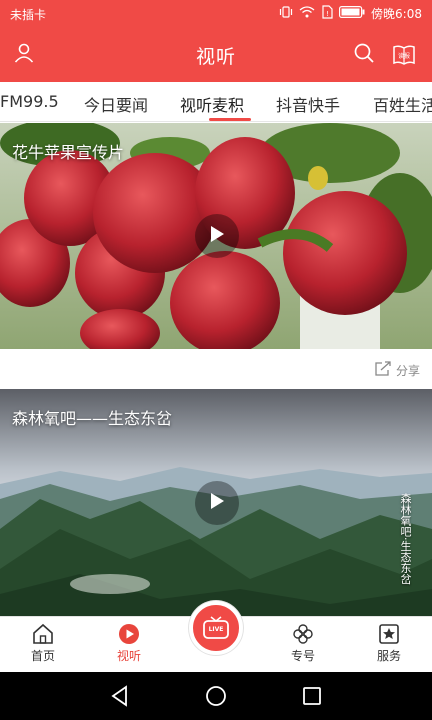  What do you see at coordinates (405, 539) in the screenshot?
I see `vertical-caption: 森林氧吧·生态东岔` at bounding box center [405, 539].